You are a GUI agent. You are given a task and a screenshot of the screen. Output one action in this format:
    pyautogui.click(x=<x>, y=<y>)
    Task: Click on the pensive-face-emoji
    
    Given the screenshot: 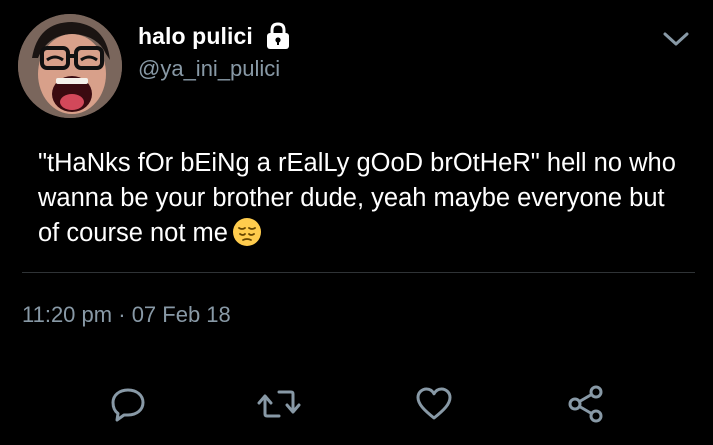 What is the action you would take?
    pyautogui.click(x=247, y=232)
    